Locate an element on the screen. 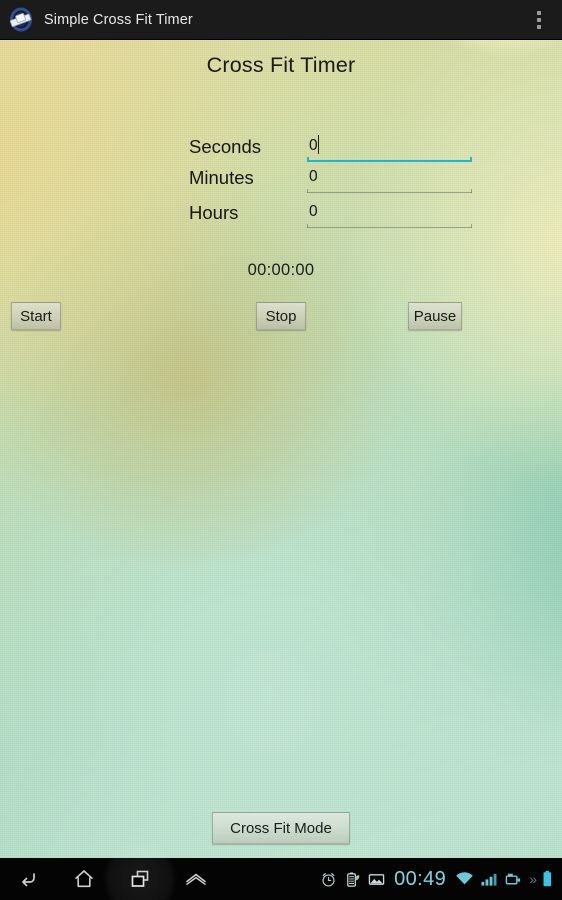 The width and height of the screenshot is (562, 900). recents-icon is located at coordinates (140, 879).